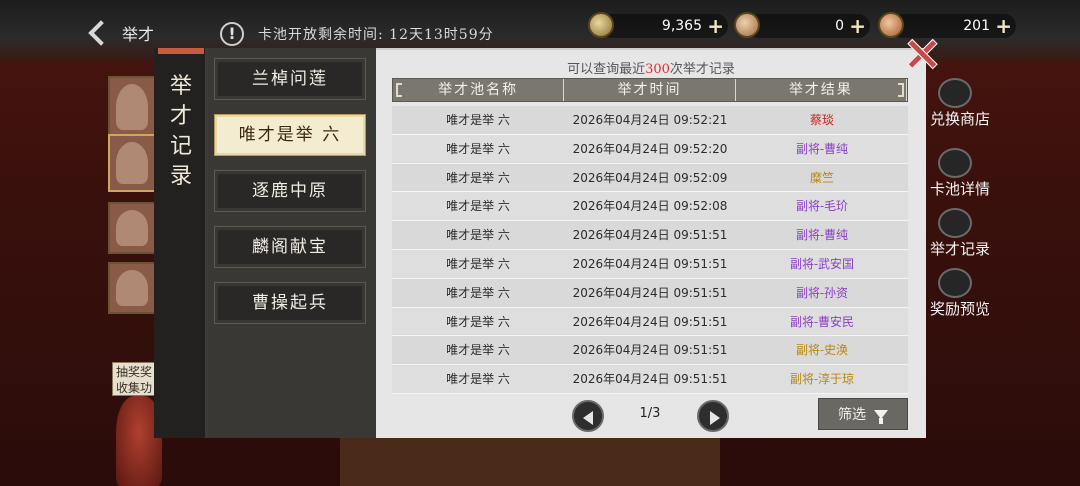  I want to click on cell-result: 副将-曹安民, so click(822, 321).